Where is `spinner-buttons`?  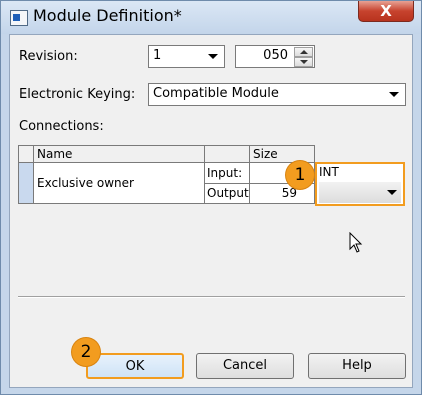
spinner-buttons is located at coordinates (303, 57).